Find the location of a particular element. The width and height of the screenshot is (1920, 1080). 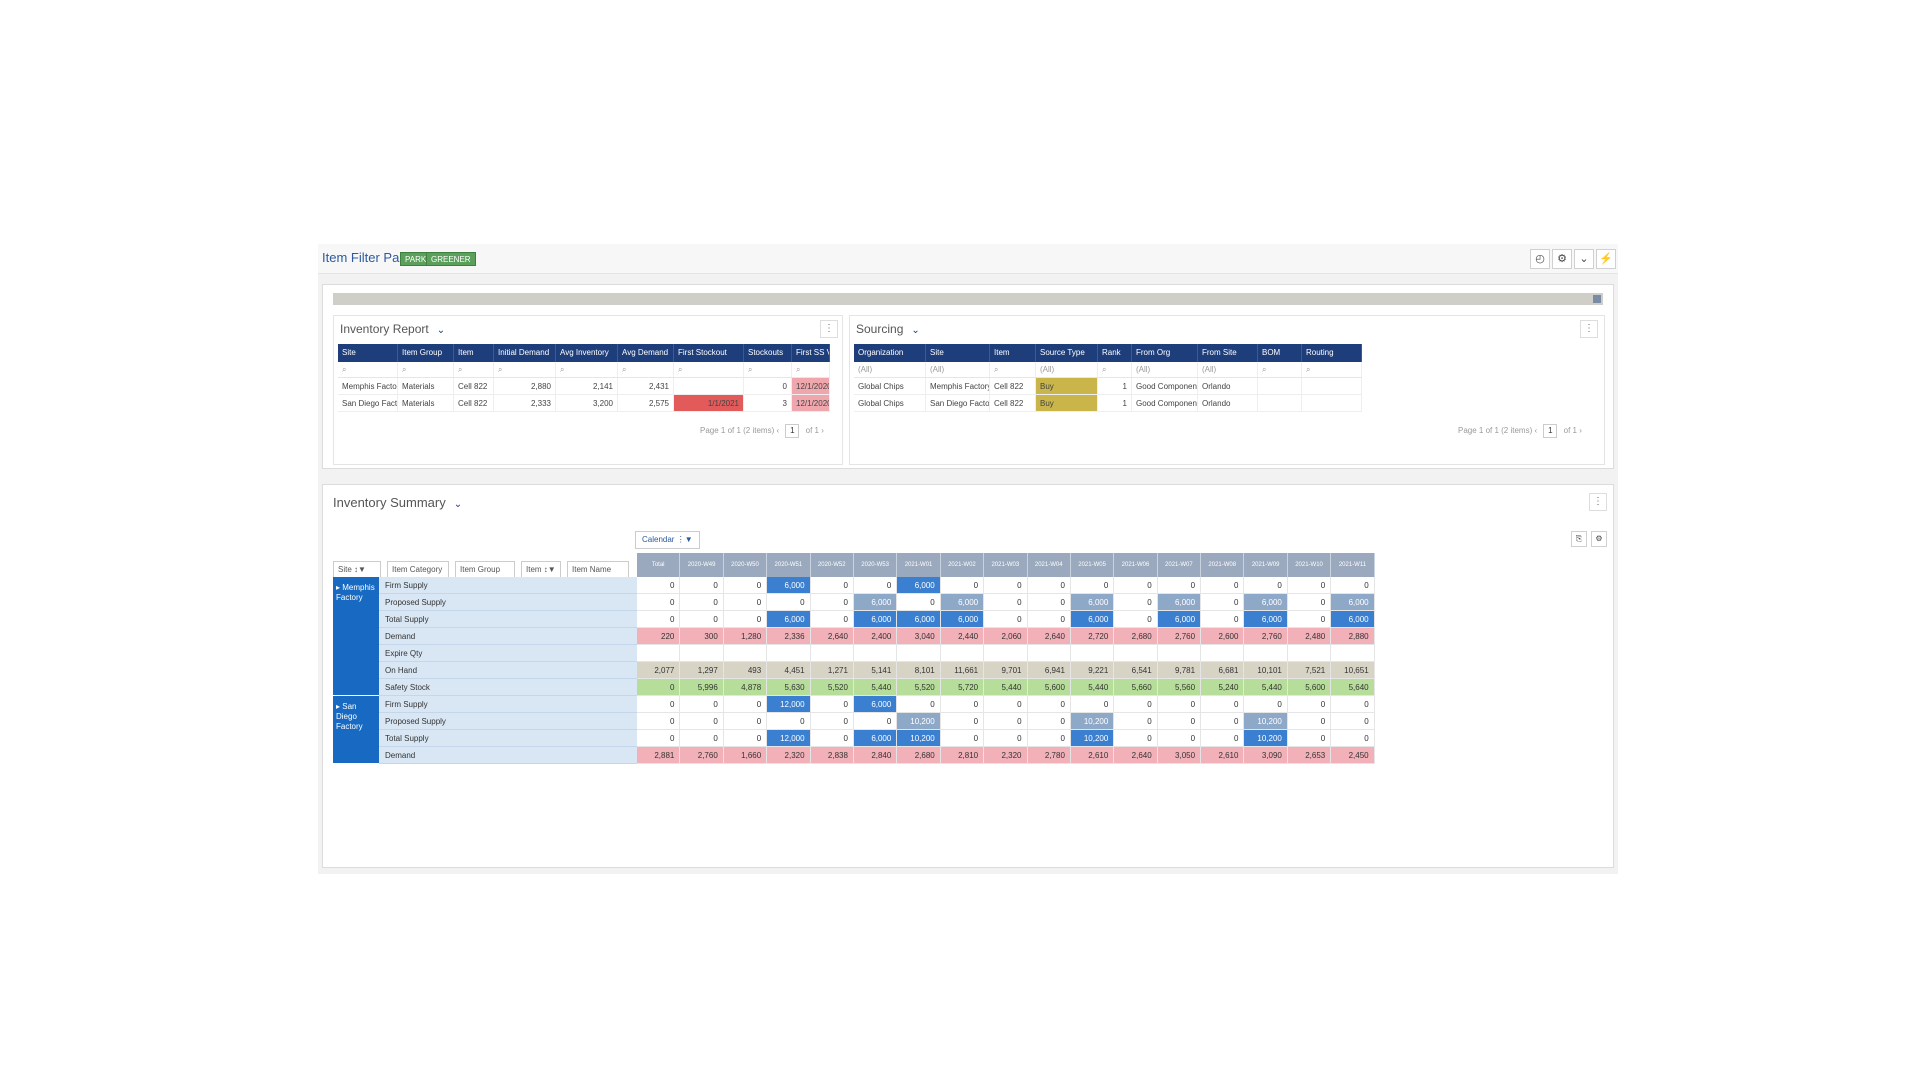

period-column-header: 2021-W01 is located at coordinates (919, 565).